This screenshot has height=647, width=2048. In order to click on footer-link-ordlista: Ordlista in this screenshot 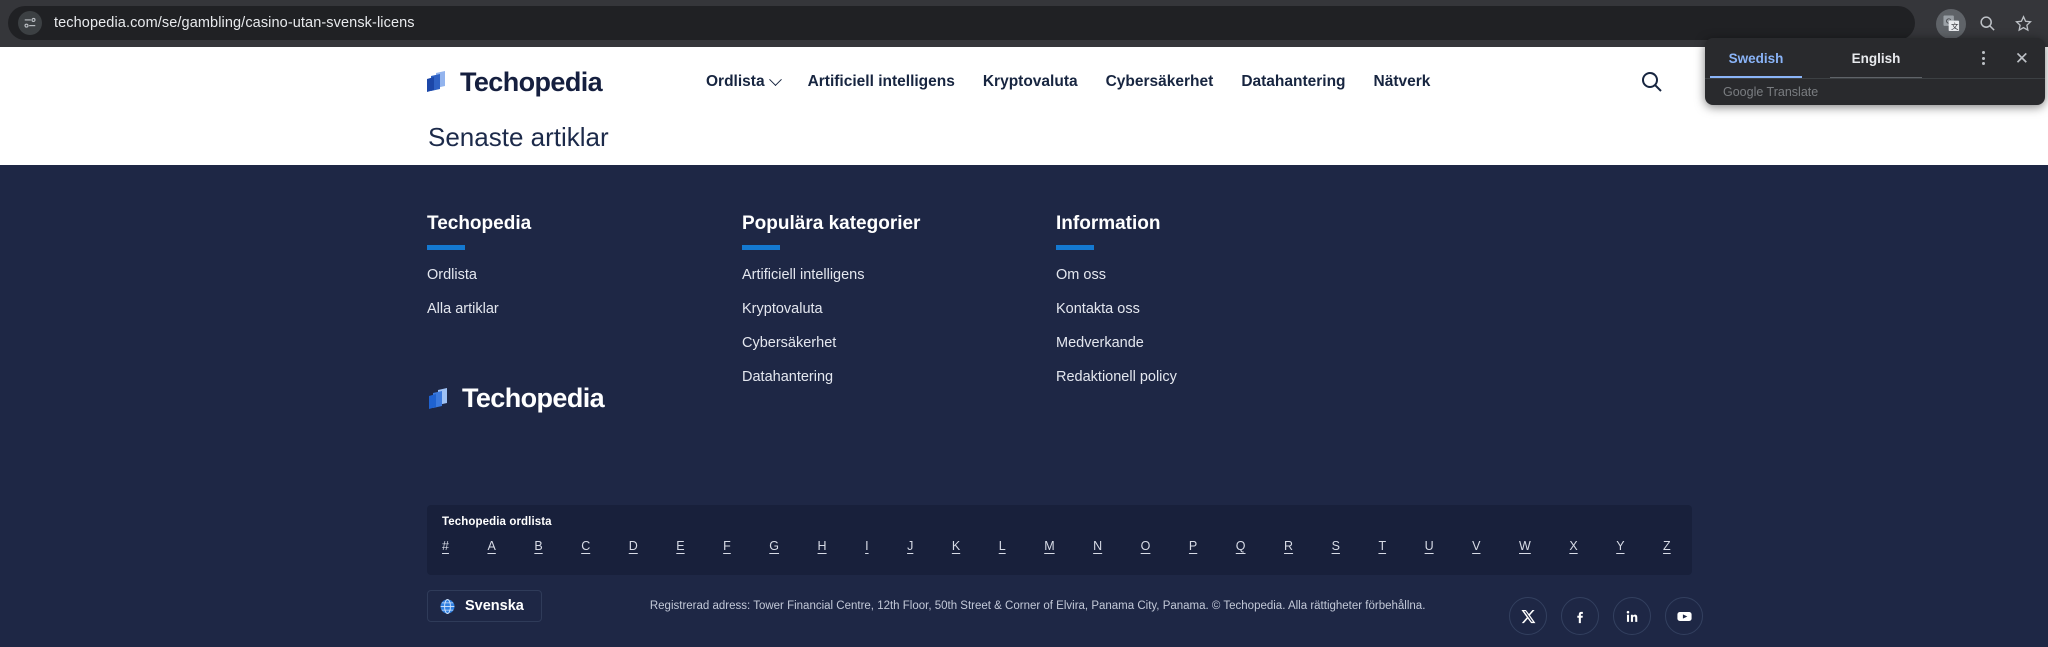, I will do `click(479, 275)`.